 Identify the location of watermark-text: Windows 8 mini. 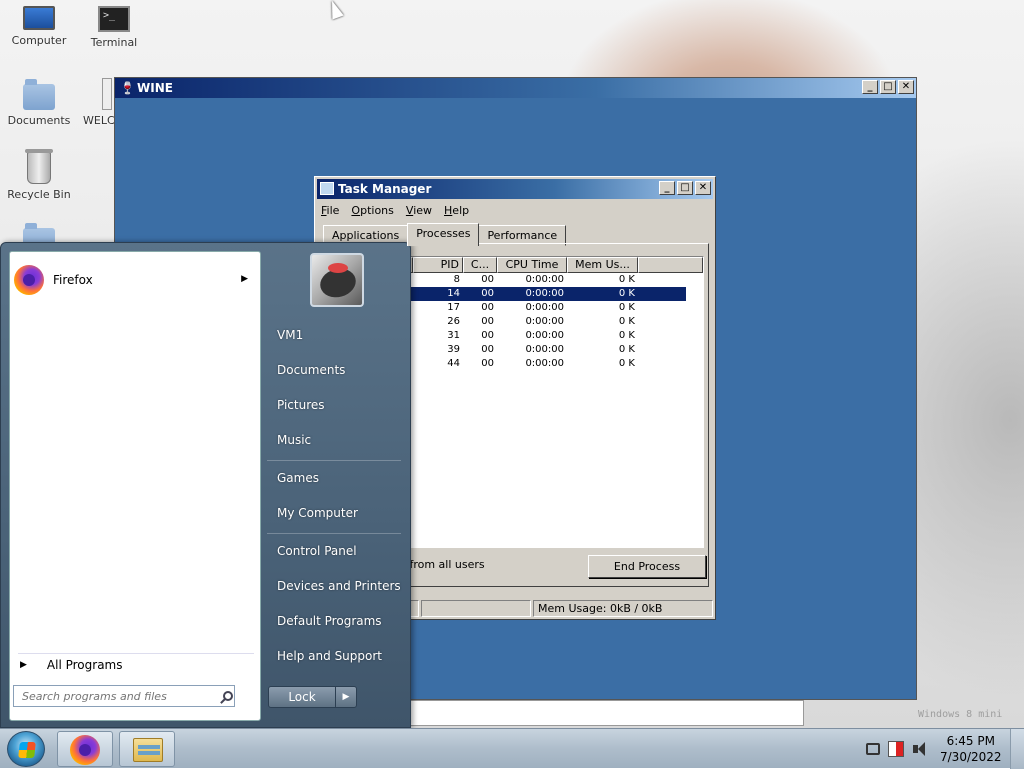
(960, 714).